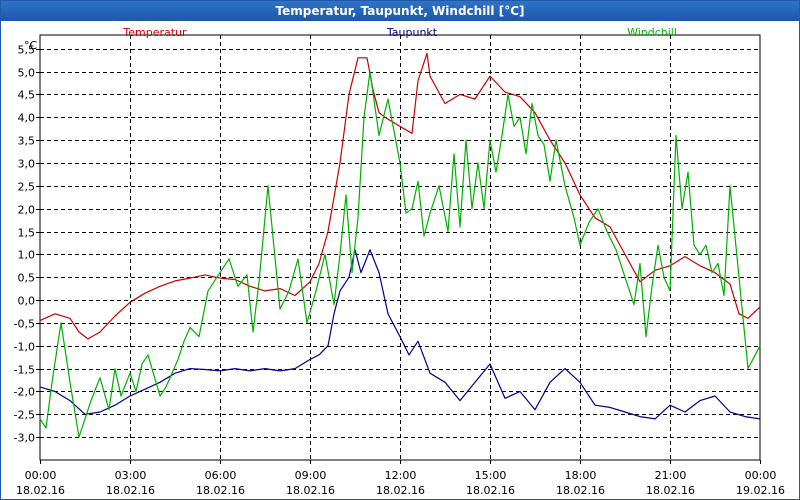 This screenshot has width=800, height=500. What do you see at coordinates (412, 32) in the screenshot?
I see `legend-taupunkt: Taupunkt` at bounding box center [412, 32].